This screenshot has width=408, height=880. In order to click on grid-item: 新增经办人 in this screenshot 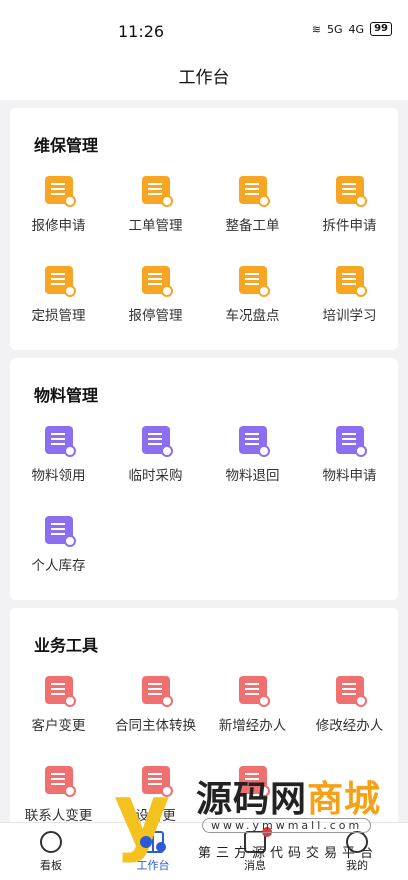, I will do `click(252, 709)`.